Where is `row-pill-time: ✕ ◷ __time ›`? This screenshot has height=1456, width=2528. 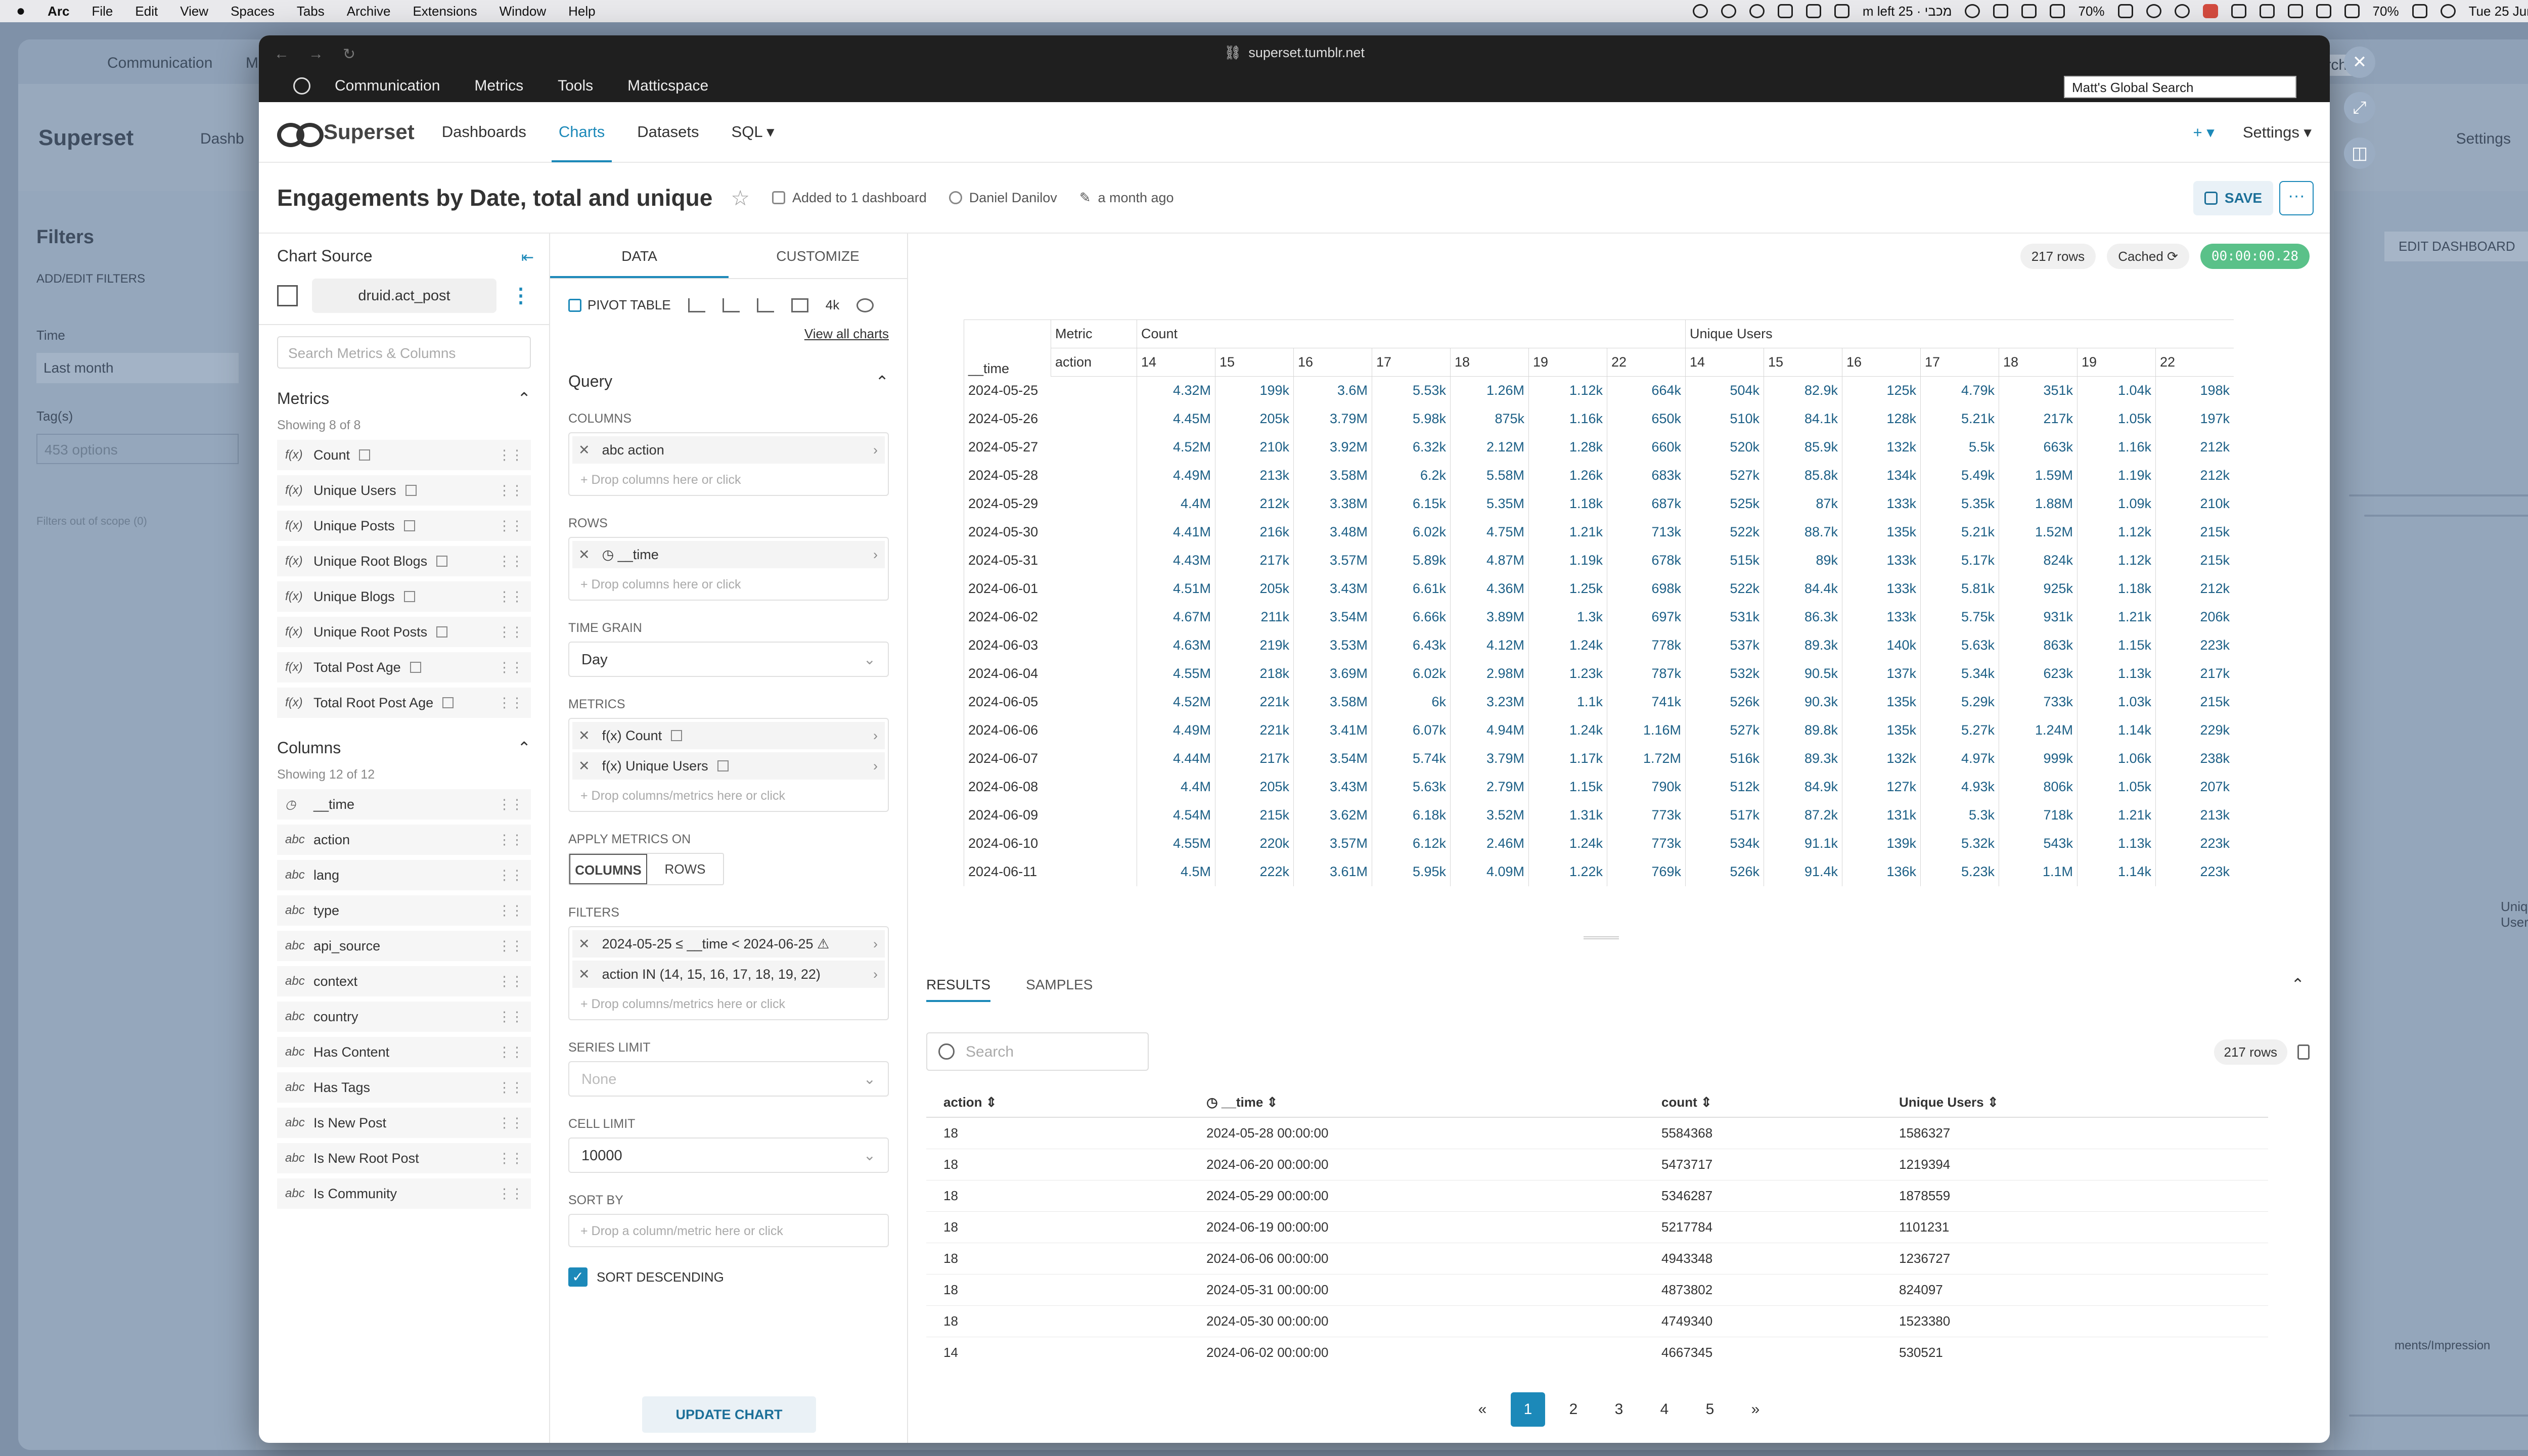
row-pill-time: ✕ ◷ __time › is located at coordinates (729, 554).